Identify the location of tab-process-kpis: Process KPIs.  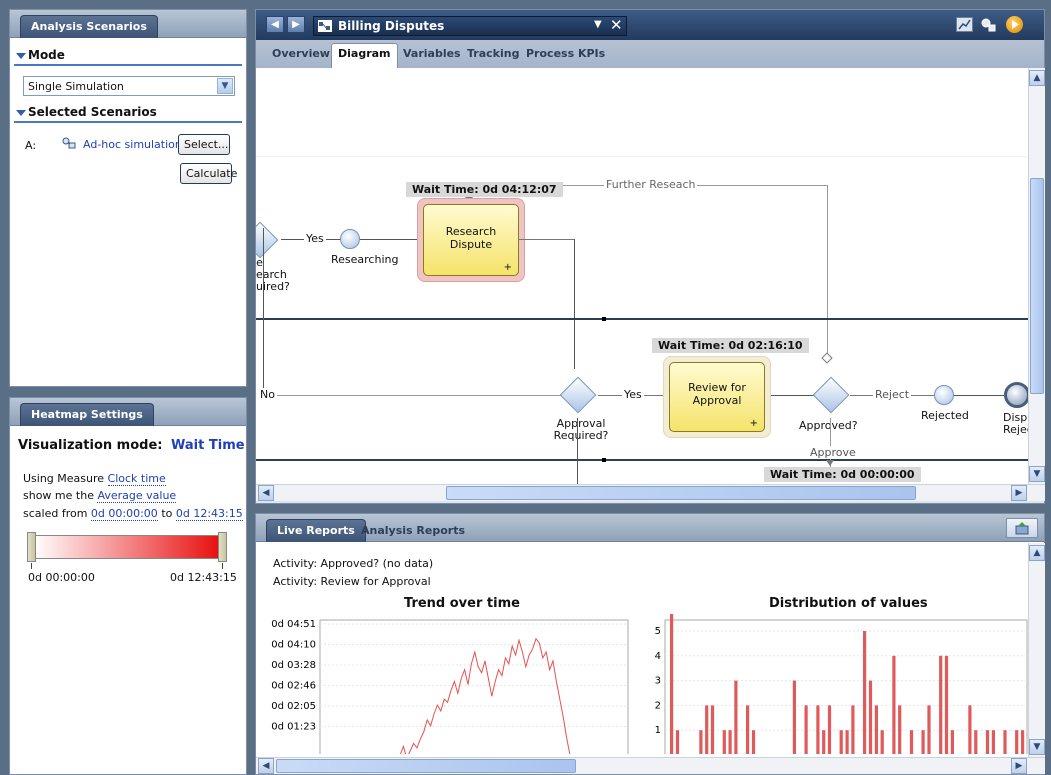
(565, 53).